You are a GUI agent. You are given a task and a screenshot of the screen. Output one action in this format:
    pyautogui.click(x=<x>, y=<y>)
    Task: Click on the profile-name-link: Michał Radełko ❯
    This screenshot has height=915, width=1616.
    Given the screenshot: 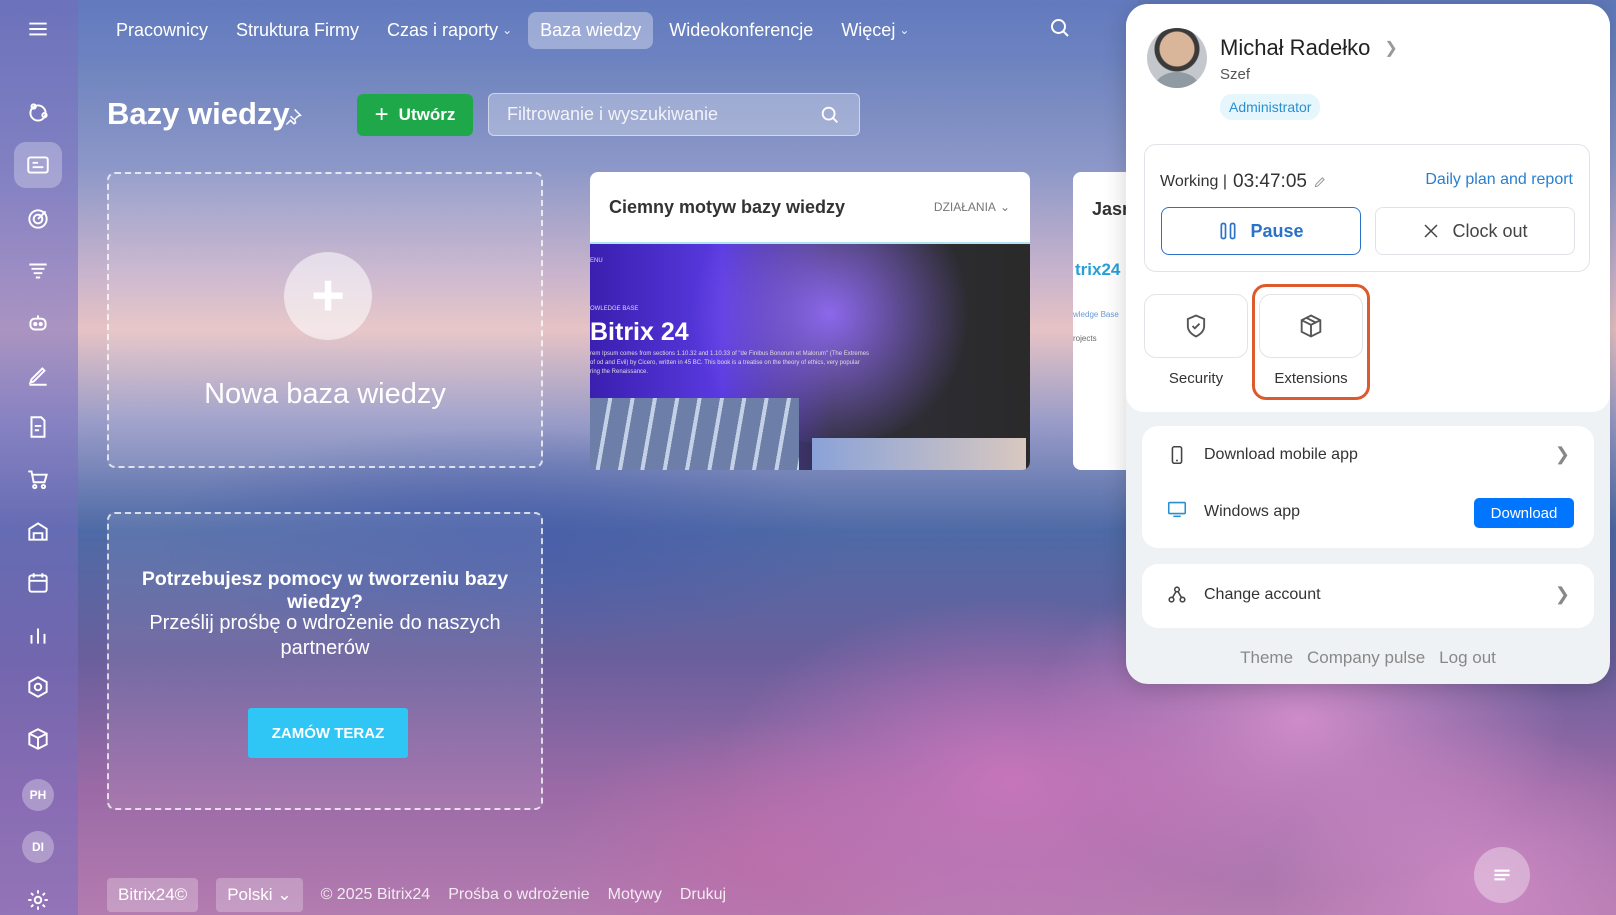 What is the action you would take?
    pyautogui.click(x=1309, y=48)
    